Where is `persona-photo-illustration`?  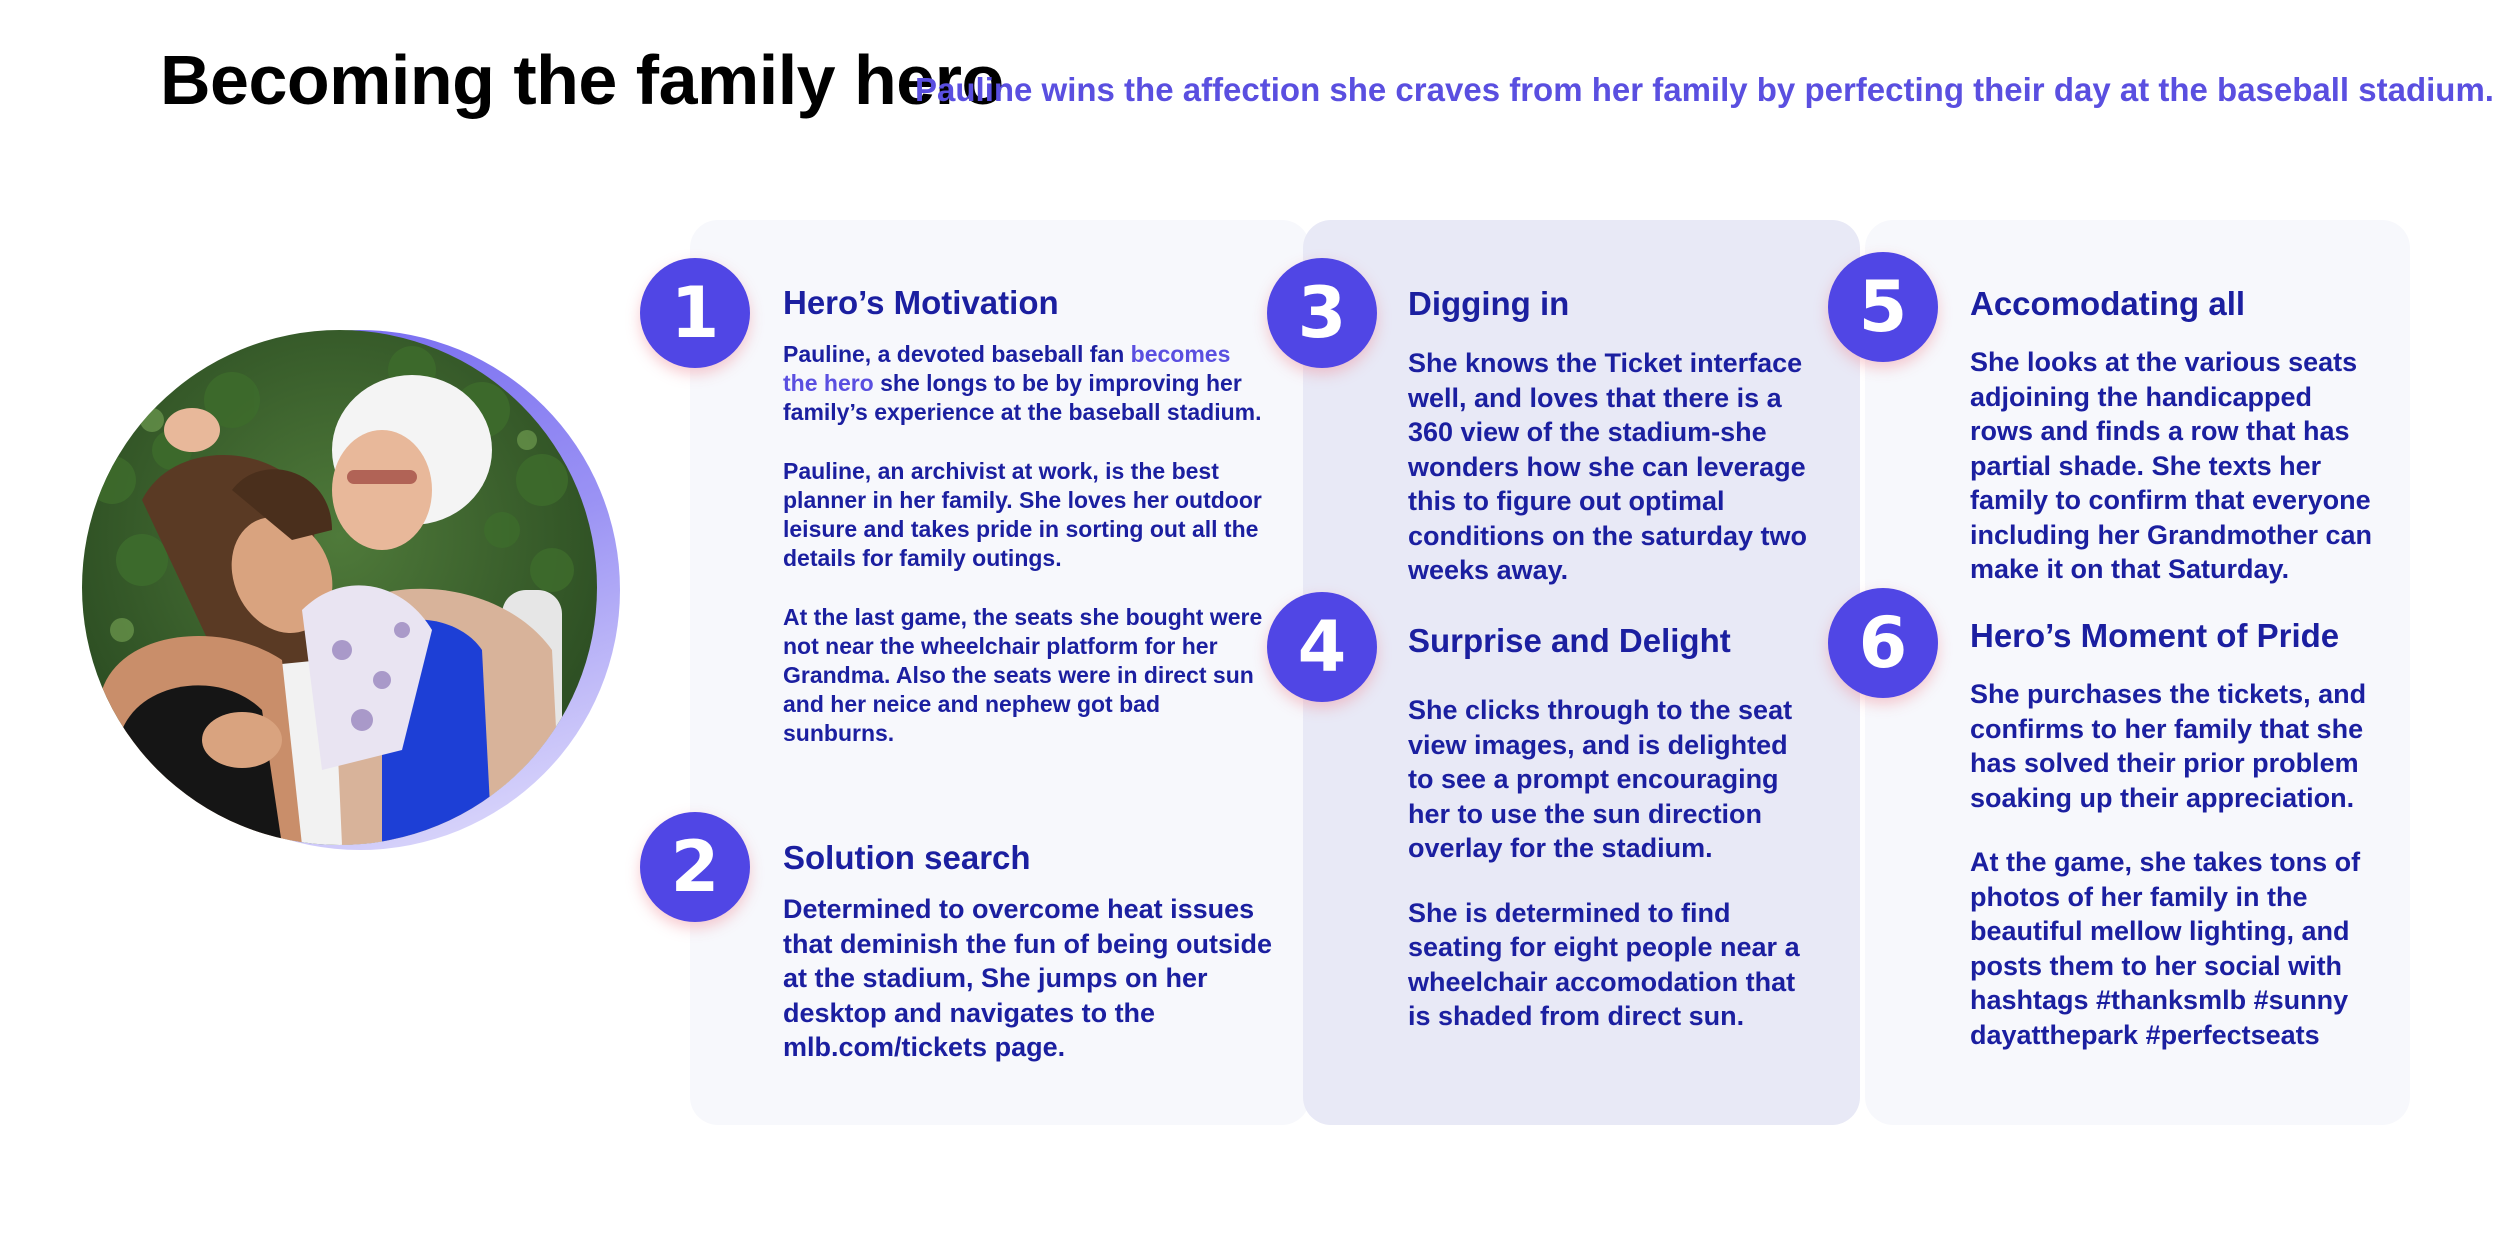 persona-photo-illustration is located at coordinates (339, 587).